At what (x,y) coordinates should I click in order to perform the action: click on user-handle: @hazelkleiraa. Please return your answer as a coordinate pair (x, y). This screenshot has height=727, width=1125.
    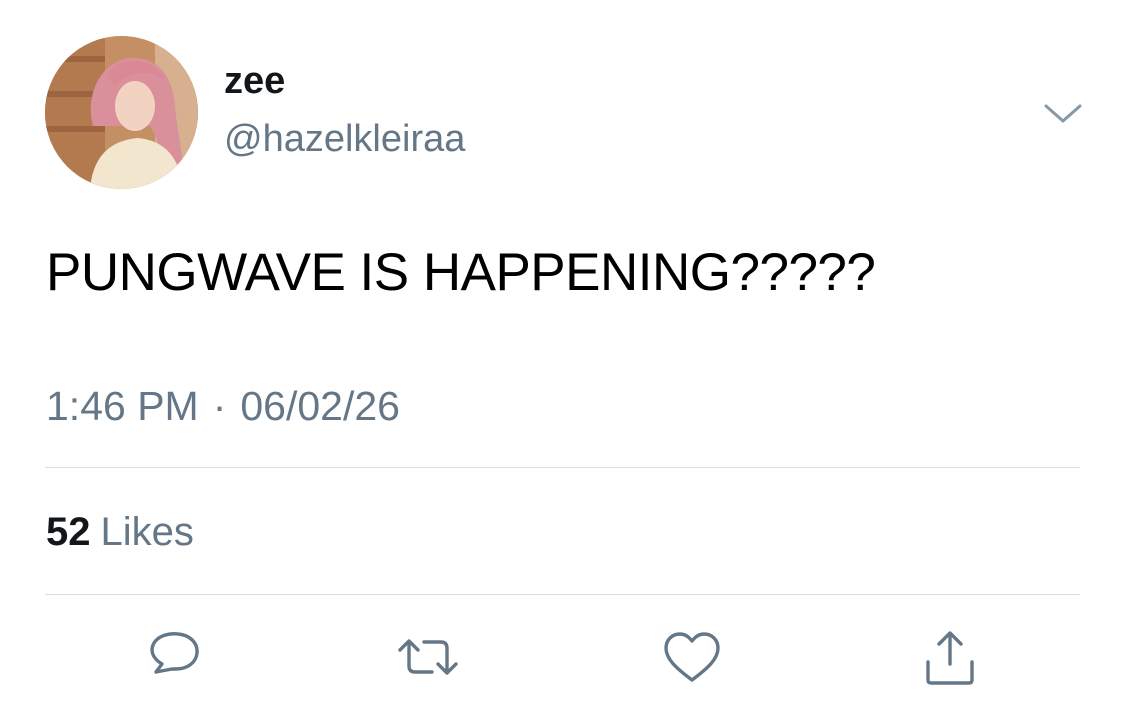
    Looking at the image, I should click on (344, 139).